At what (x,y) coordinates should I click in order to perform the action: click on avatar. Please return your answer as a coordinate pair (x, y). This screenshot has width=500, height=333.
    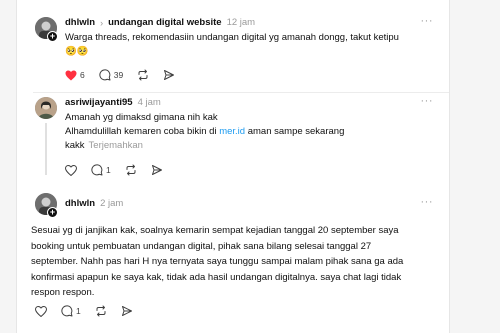
    Looking at the image, I should click on (46, 108).